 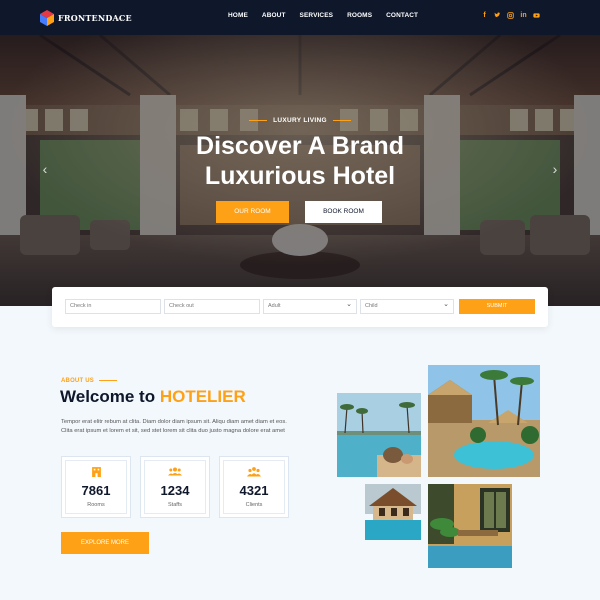 I want to click on nav-contact: CONTACT, so click(x=402, y=15).